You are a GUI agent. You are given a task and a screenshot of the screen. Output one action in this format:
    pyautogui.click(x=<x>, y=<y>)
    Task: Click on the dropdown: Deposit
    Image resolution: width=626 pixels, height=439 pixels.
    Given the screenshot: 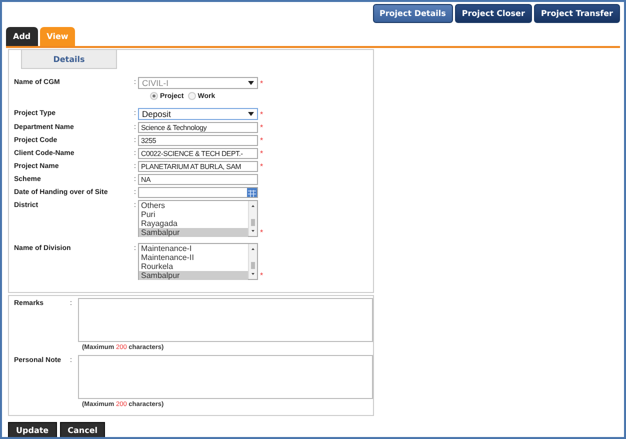 What is the action you would take?
    pyautogui.click(x=198, y=114)
    